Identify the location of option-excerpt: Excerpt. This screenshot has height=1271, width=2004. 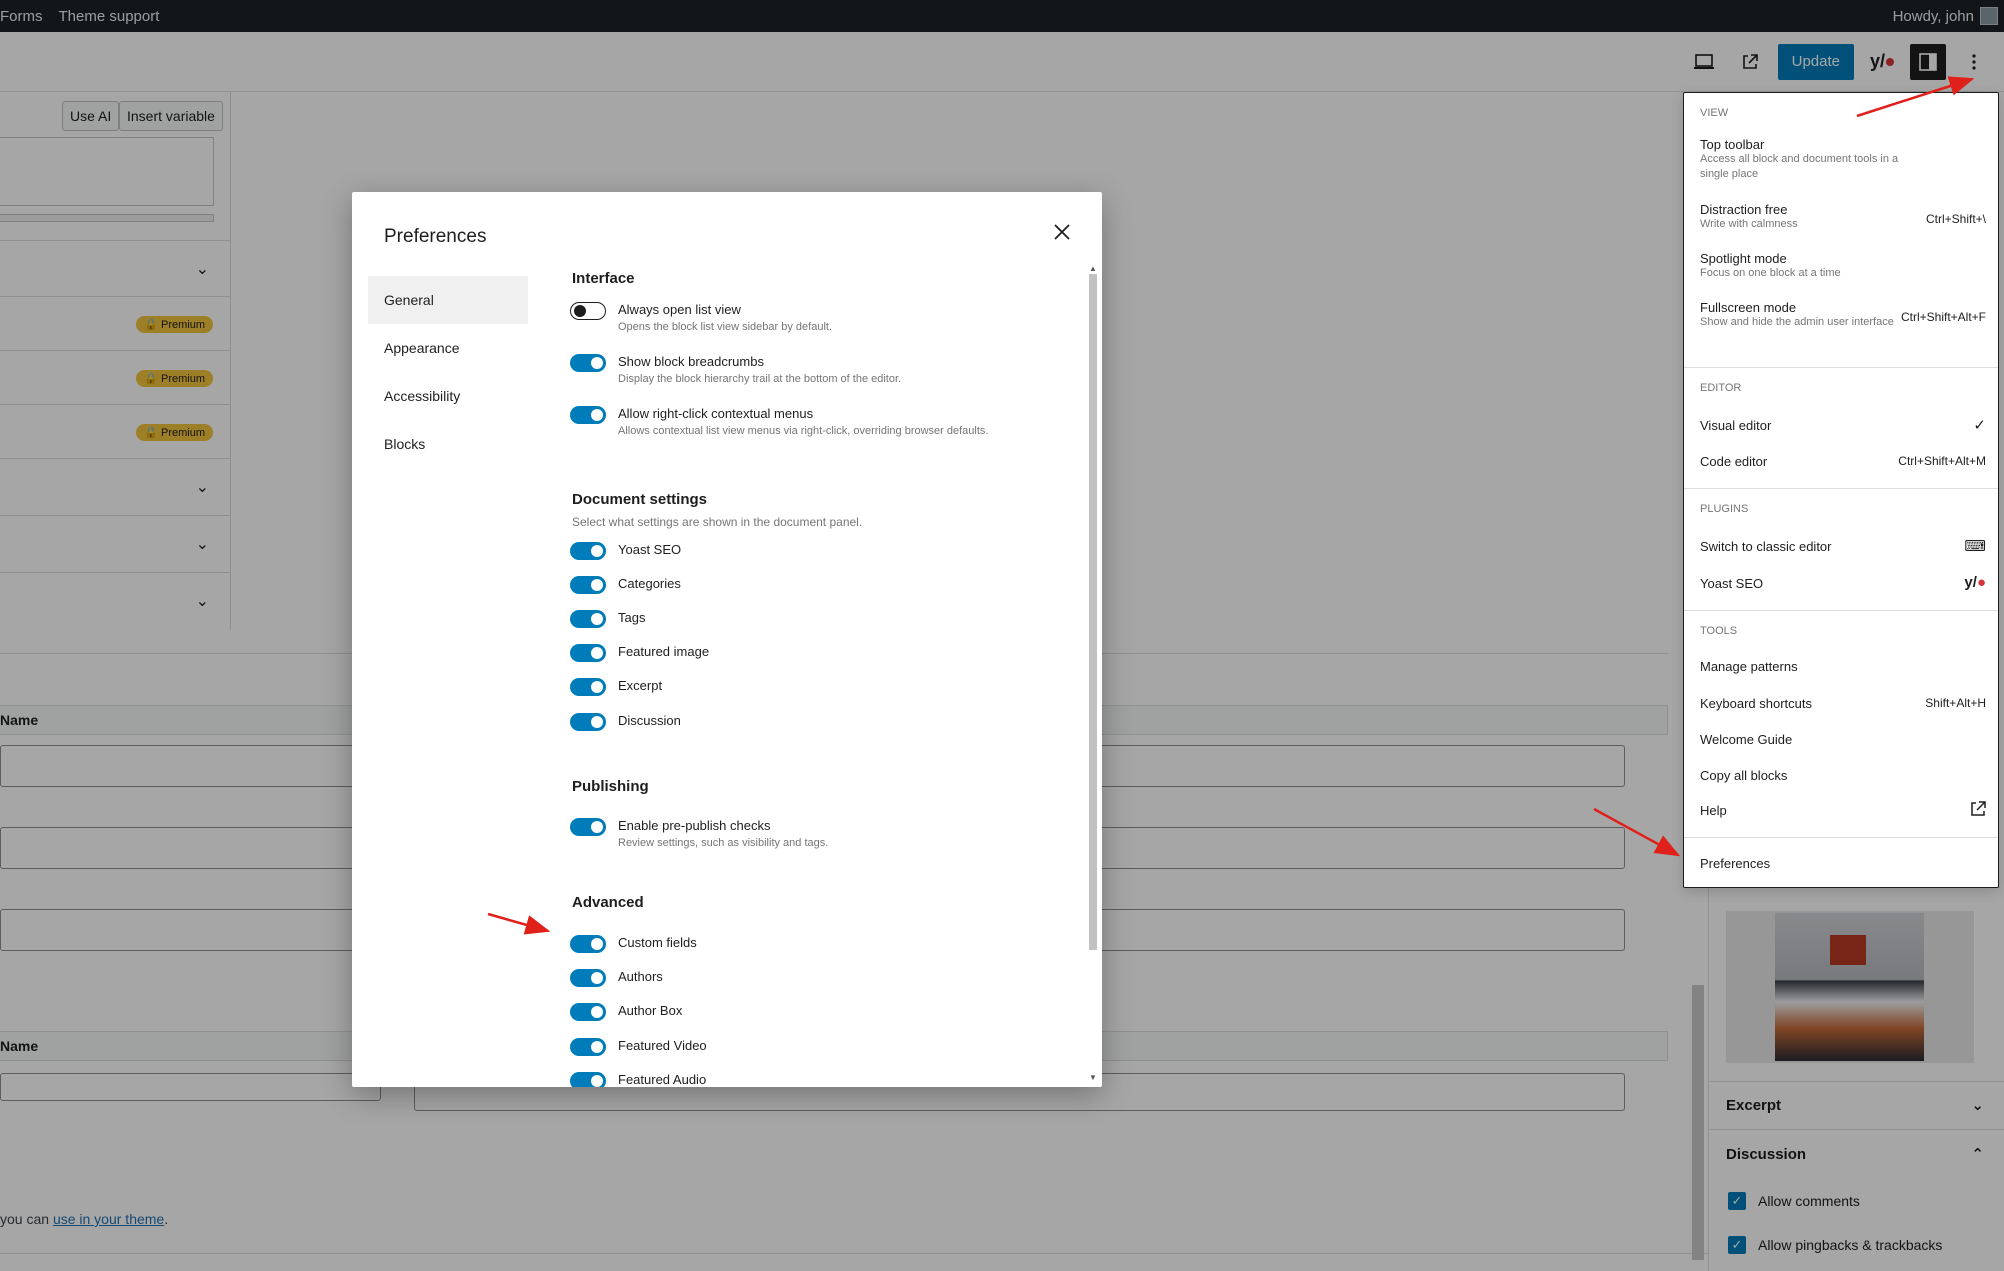
(616, 686).